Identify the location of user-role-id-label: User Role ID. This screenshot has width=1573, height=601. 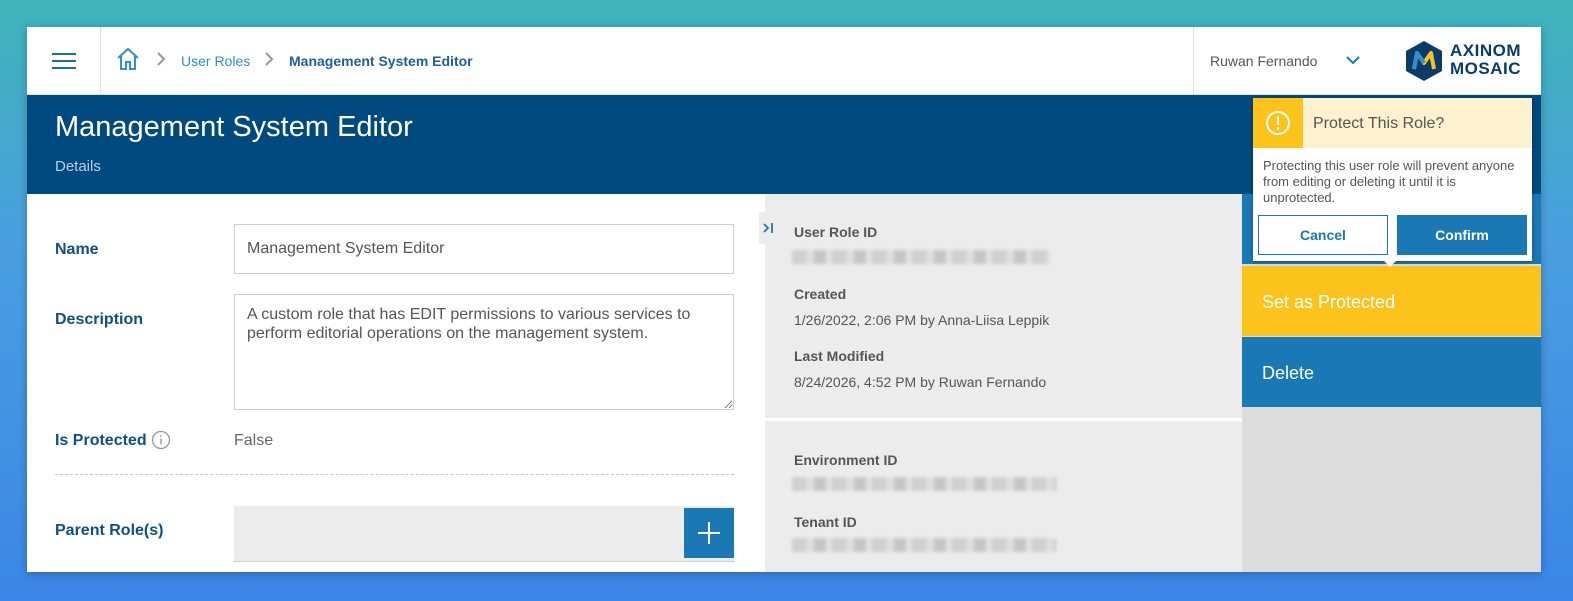
(836, 232).